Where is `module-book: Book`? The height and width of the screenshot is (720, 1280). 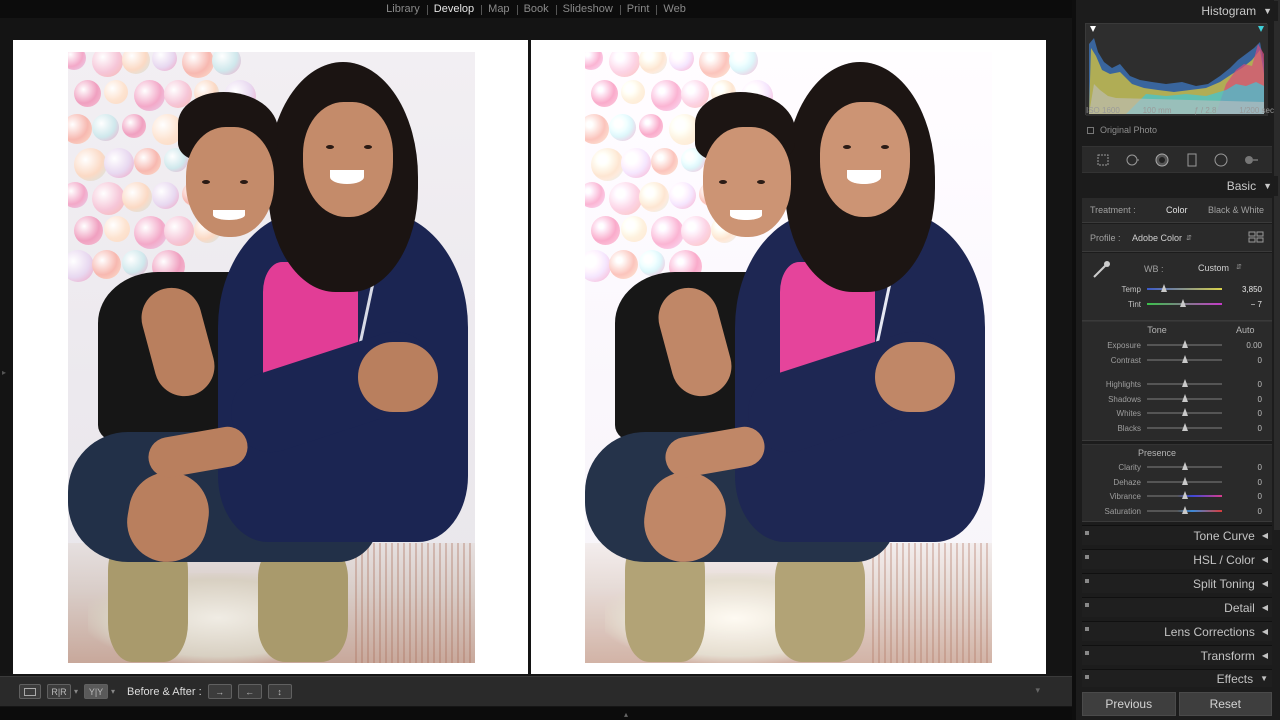
module-book: Book is located at coordinates (536, 9).